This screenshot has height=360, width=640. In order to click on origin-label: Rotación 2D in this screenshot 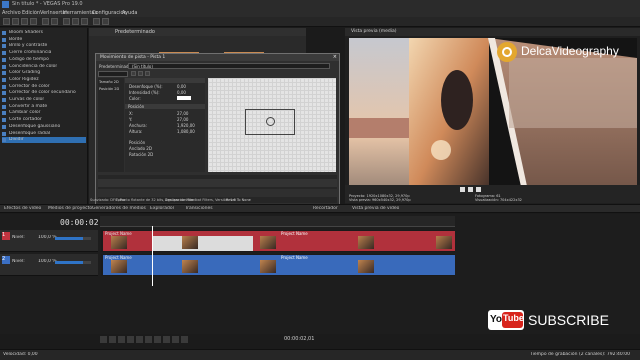, I will do `click(141, 154)`.